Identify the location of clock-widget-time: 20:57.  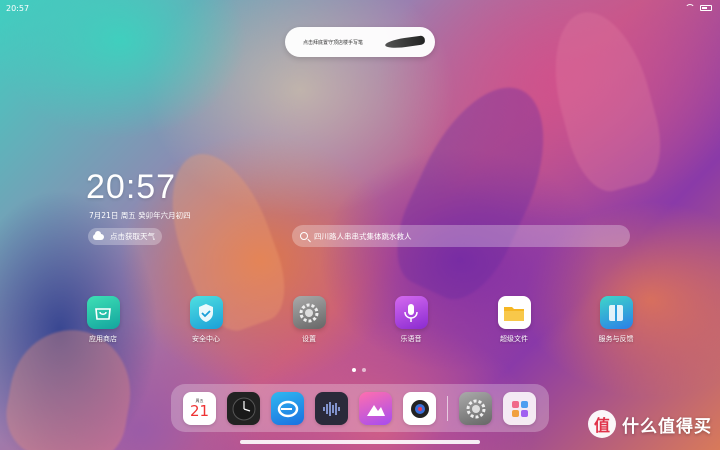
(131, 187).